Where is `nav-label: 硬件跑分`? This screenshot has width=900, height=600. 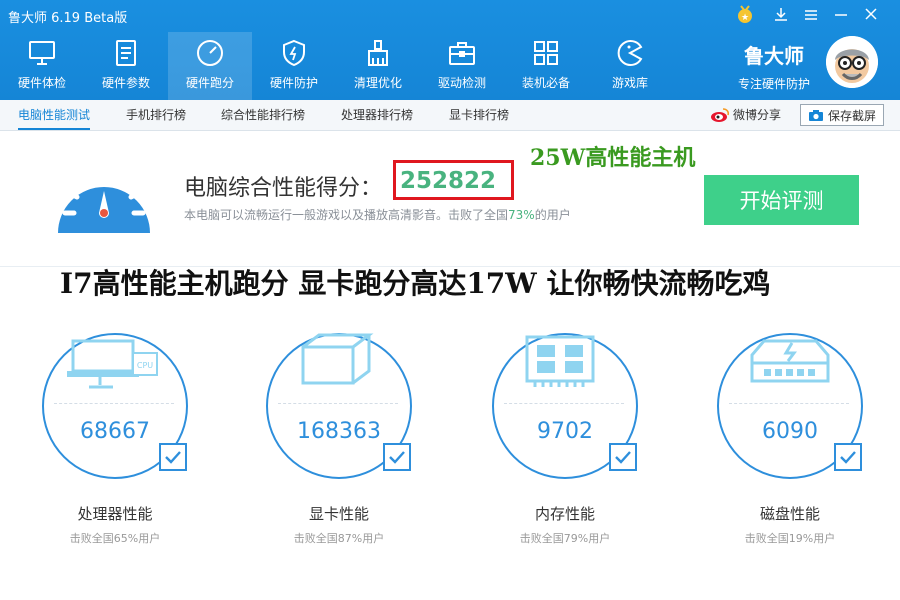
nav-label: 硬件跑分 is located at coordinates (209, 83).